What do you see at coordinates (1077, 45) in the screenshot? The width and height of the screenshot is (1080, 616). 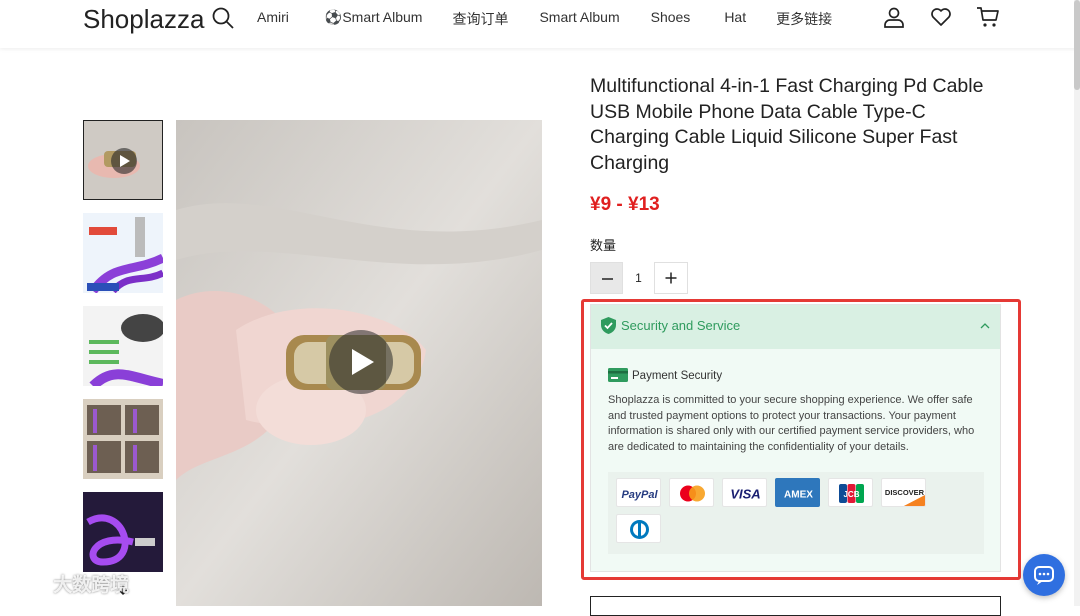 I see `scrollbar-thumb` at bounding box center [1077, 45].